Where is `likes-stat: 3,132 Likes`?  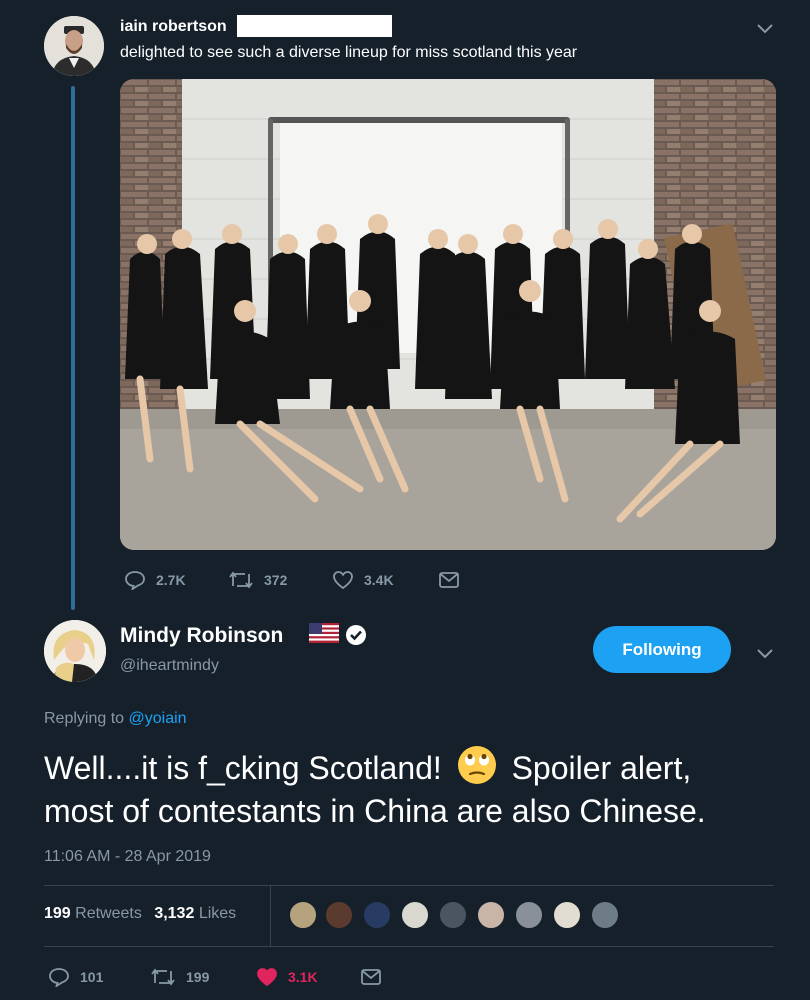
likes-stat: 3,132 Likes is located at coordinates (195, 913).